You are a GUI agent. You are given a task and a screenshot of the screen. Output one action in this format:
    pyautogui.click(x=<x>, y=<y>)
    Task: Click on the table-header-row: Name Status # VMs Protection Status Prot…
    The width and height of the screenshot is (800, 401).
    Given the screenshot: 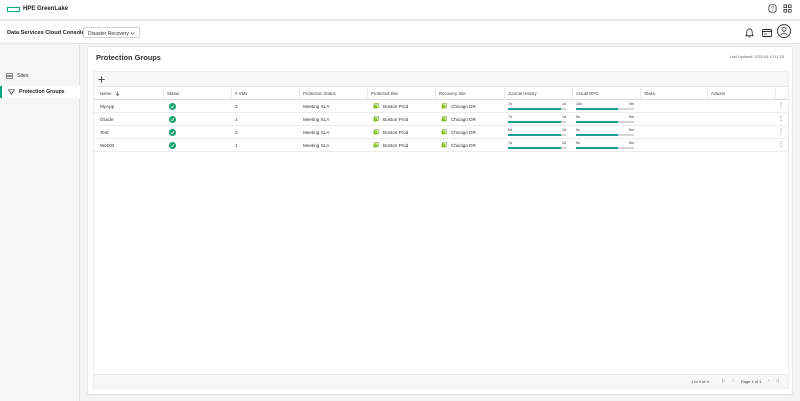 What is the action you would take?
    pyautogui.click(x=441, y=94)
    